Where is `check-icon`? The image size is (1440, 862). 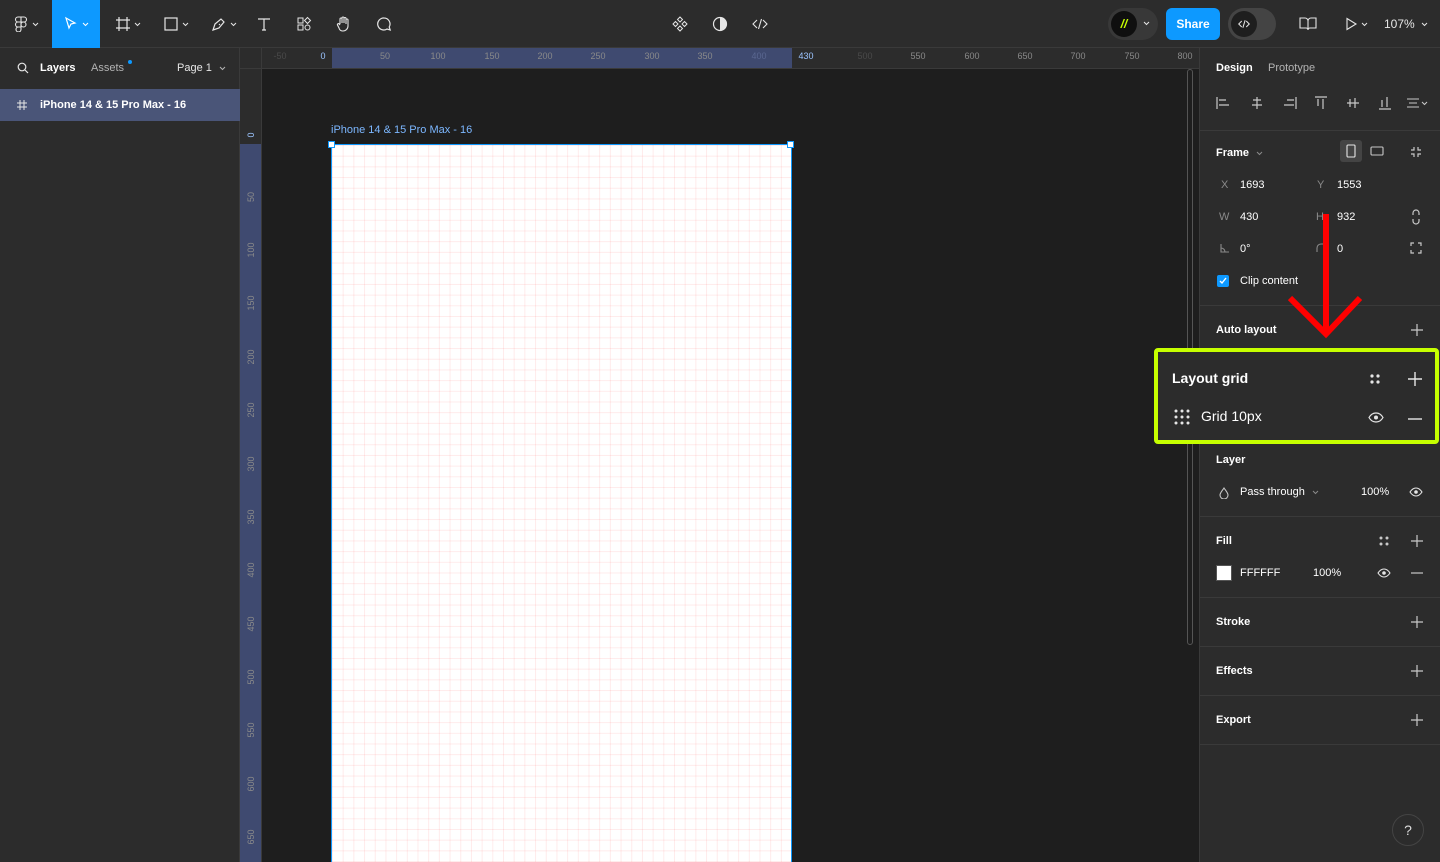 check-icon is located at coordinates (1223, 281).